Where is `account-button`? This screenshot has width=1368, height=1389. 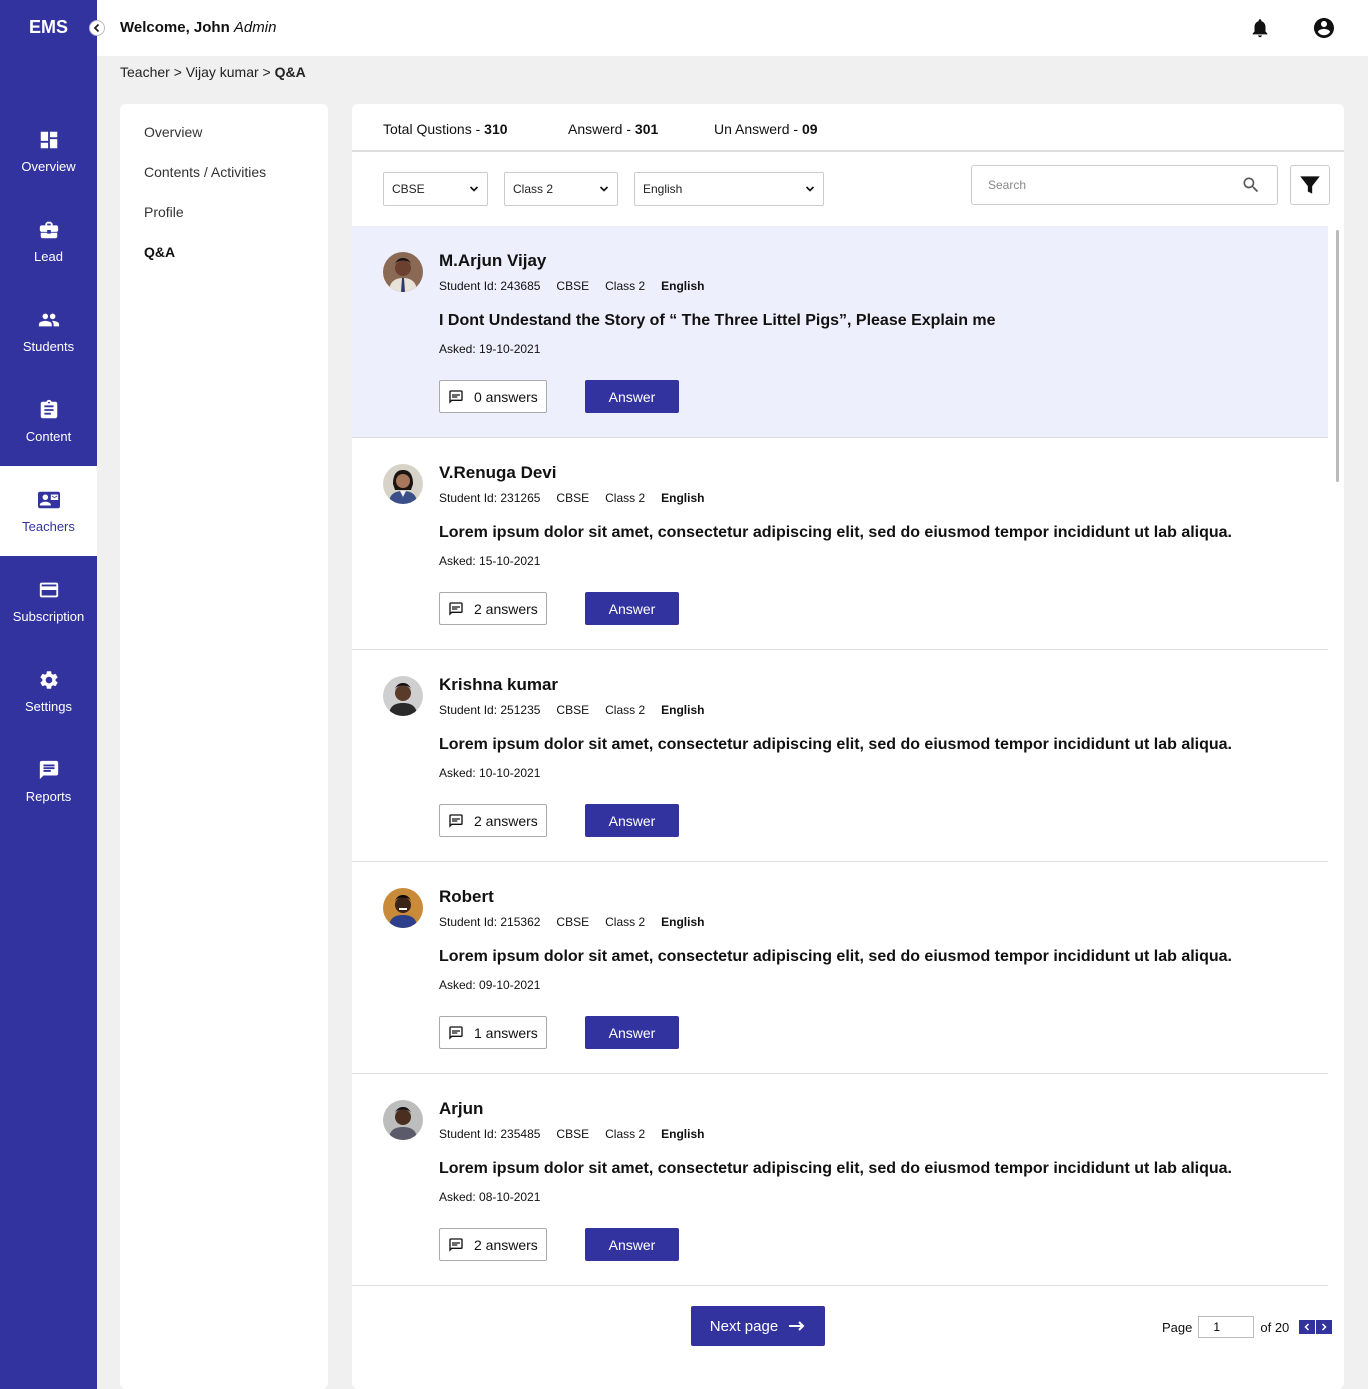 account-button is located at coordinates (1324, 30).